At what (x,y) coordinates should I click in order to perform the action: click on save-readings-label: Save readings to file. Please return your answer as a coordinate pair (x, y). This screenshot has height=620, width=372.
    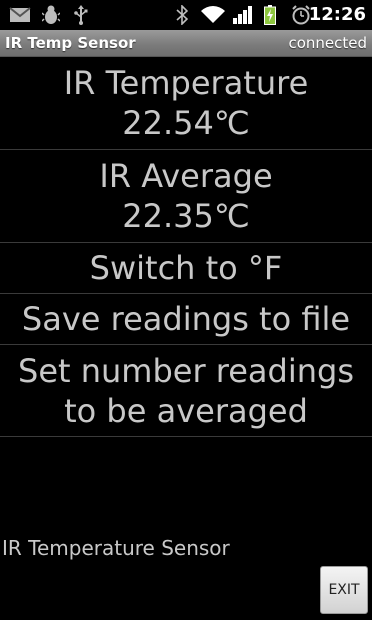
    Looking at the image, I should click on (186, 319).